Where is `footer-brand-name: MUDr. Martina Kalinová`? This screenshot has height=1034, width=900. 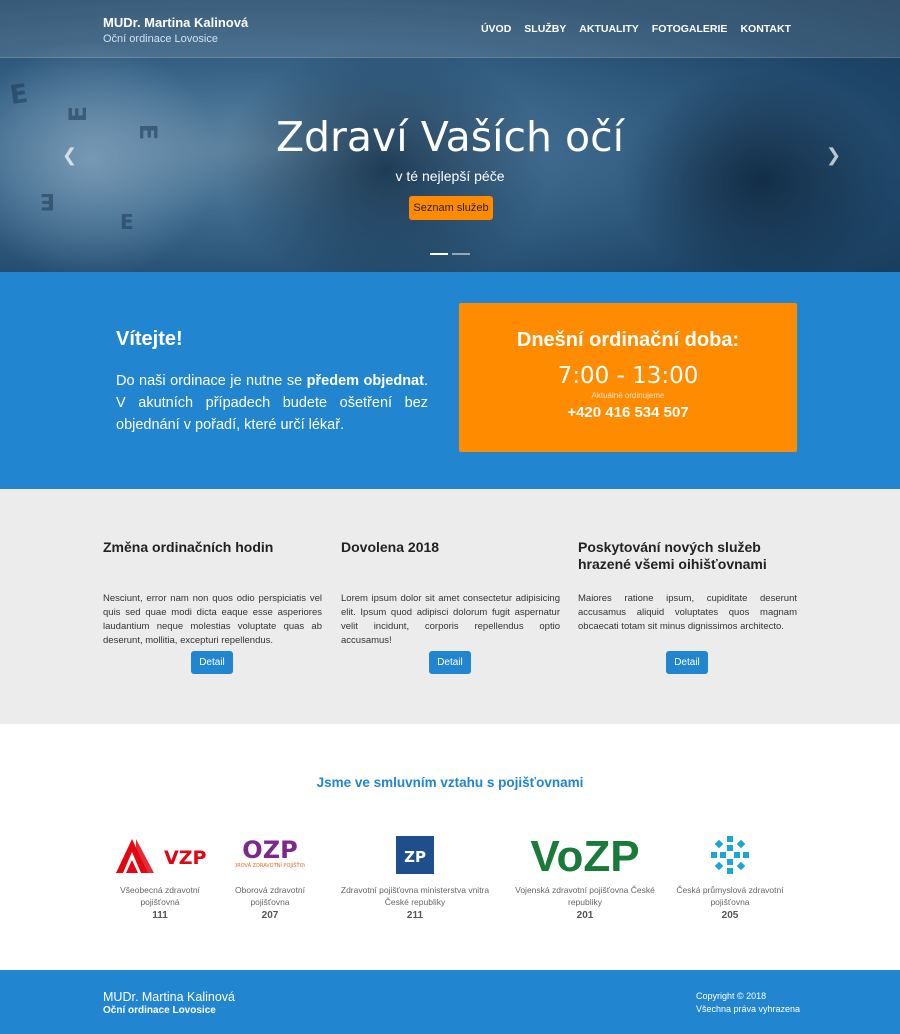 footer-brand-name: MUDr. Martina Kalinová is located at coordinates (169, 997).